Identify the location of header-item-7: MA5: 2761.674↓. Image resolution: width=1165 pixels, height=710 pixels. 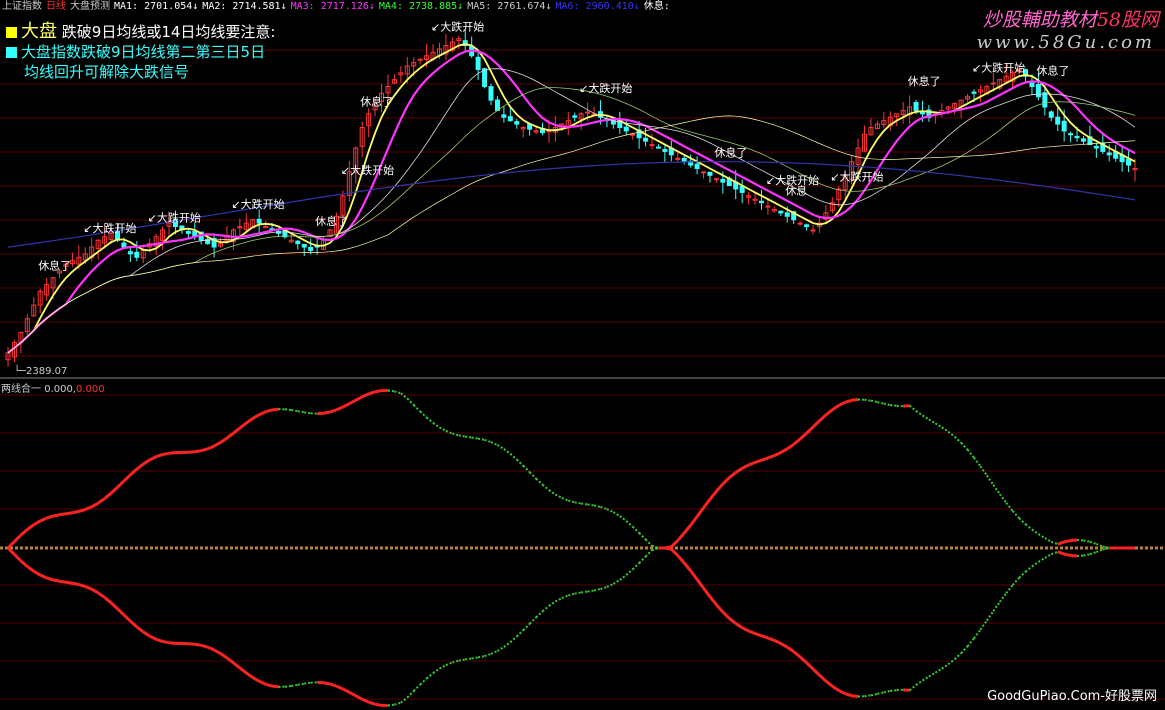
(509, 6).